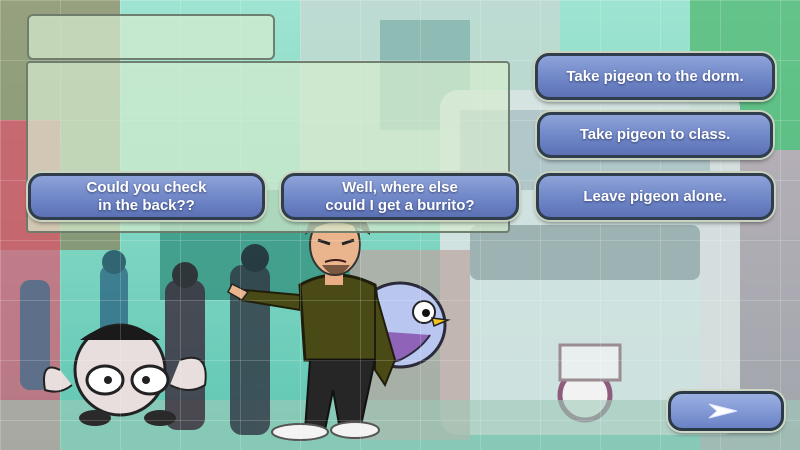 The width and height of the screenshot is (800, 450). I want to click on choice-take-pigeon-dorm-button: Take pigeon to the dorm., so click(655, 76).